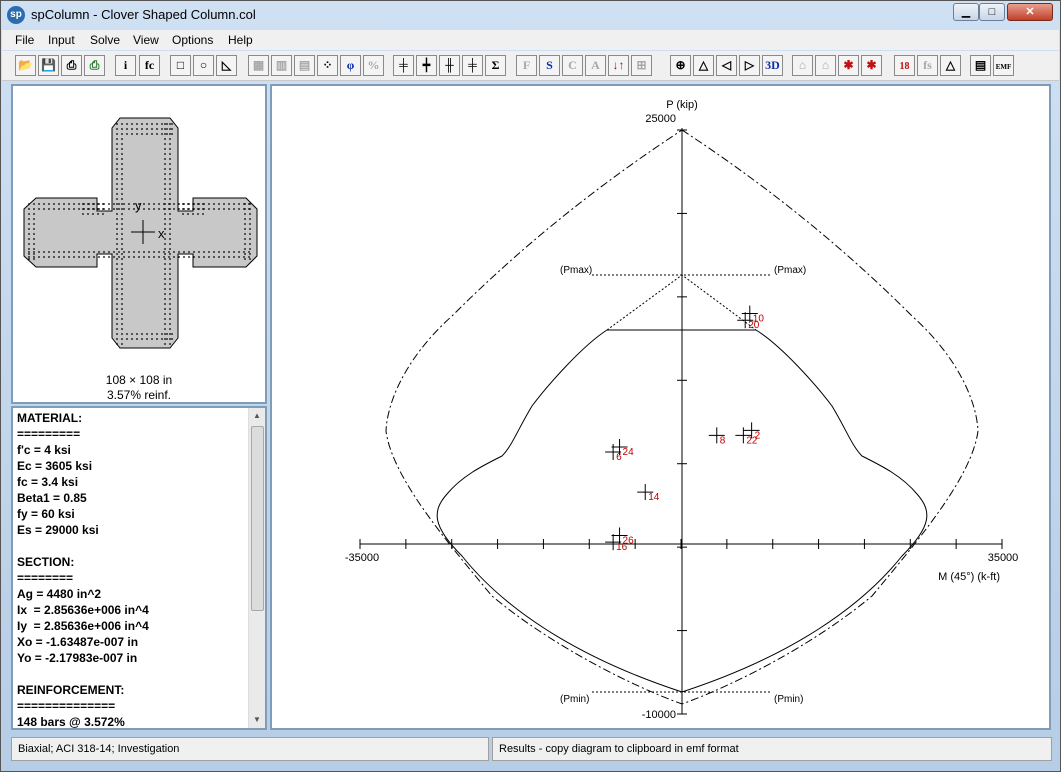 The height and width of the screenshot is (772, 1061). What do you see at coordinates (258, 65) in the screenshot?
I see `bars-all-sides-button: ▦` at bounding box center [258, 65].